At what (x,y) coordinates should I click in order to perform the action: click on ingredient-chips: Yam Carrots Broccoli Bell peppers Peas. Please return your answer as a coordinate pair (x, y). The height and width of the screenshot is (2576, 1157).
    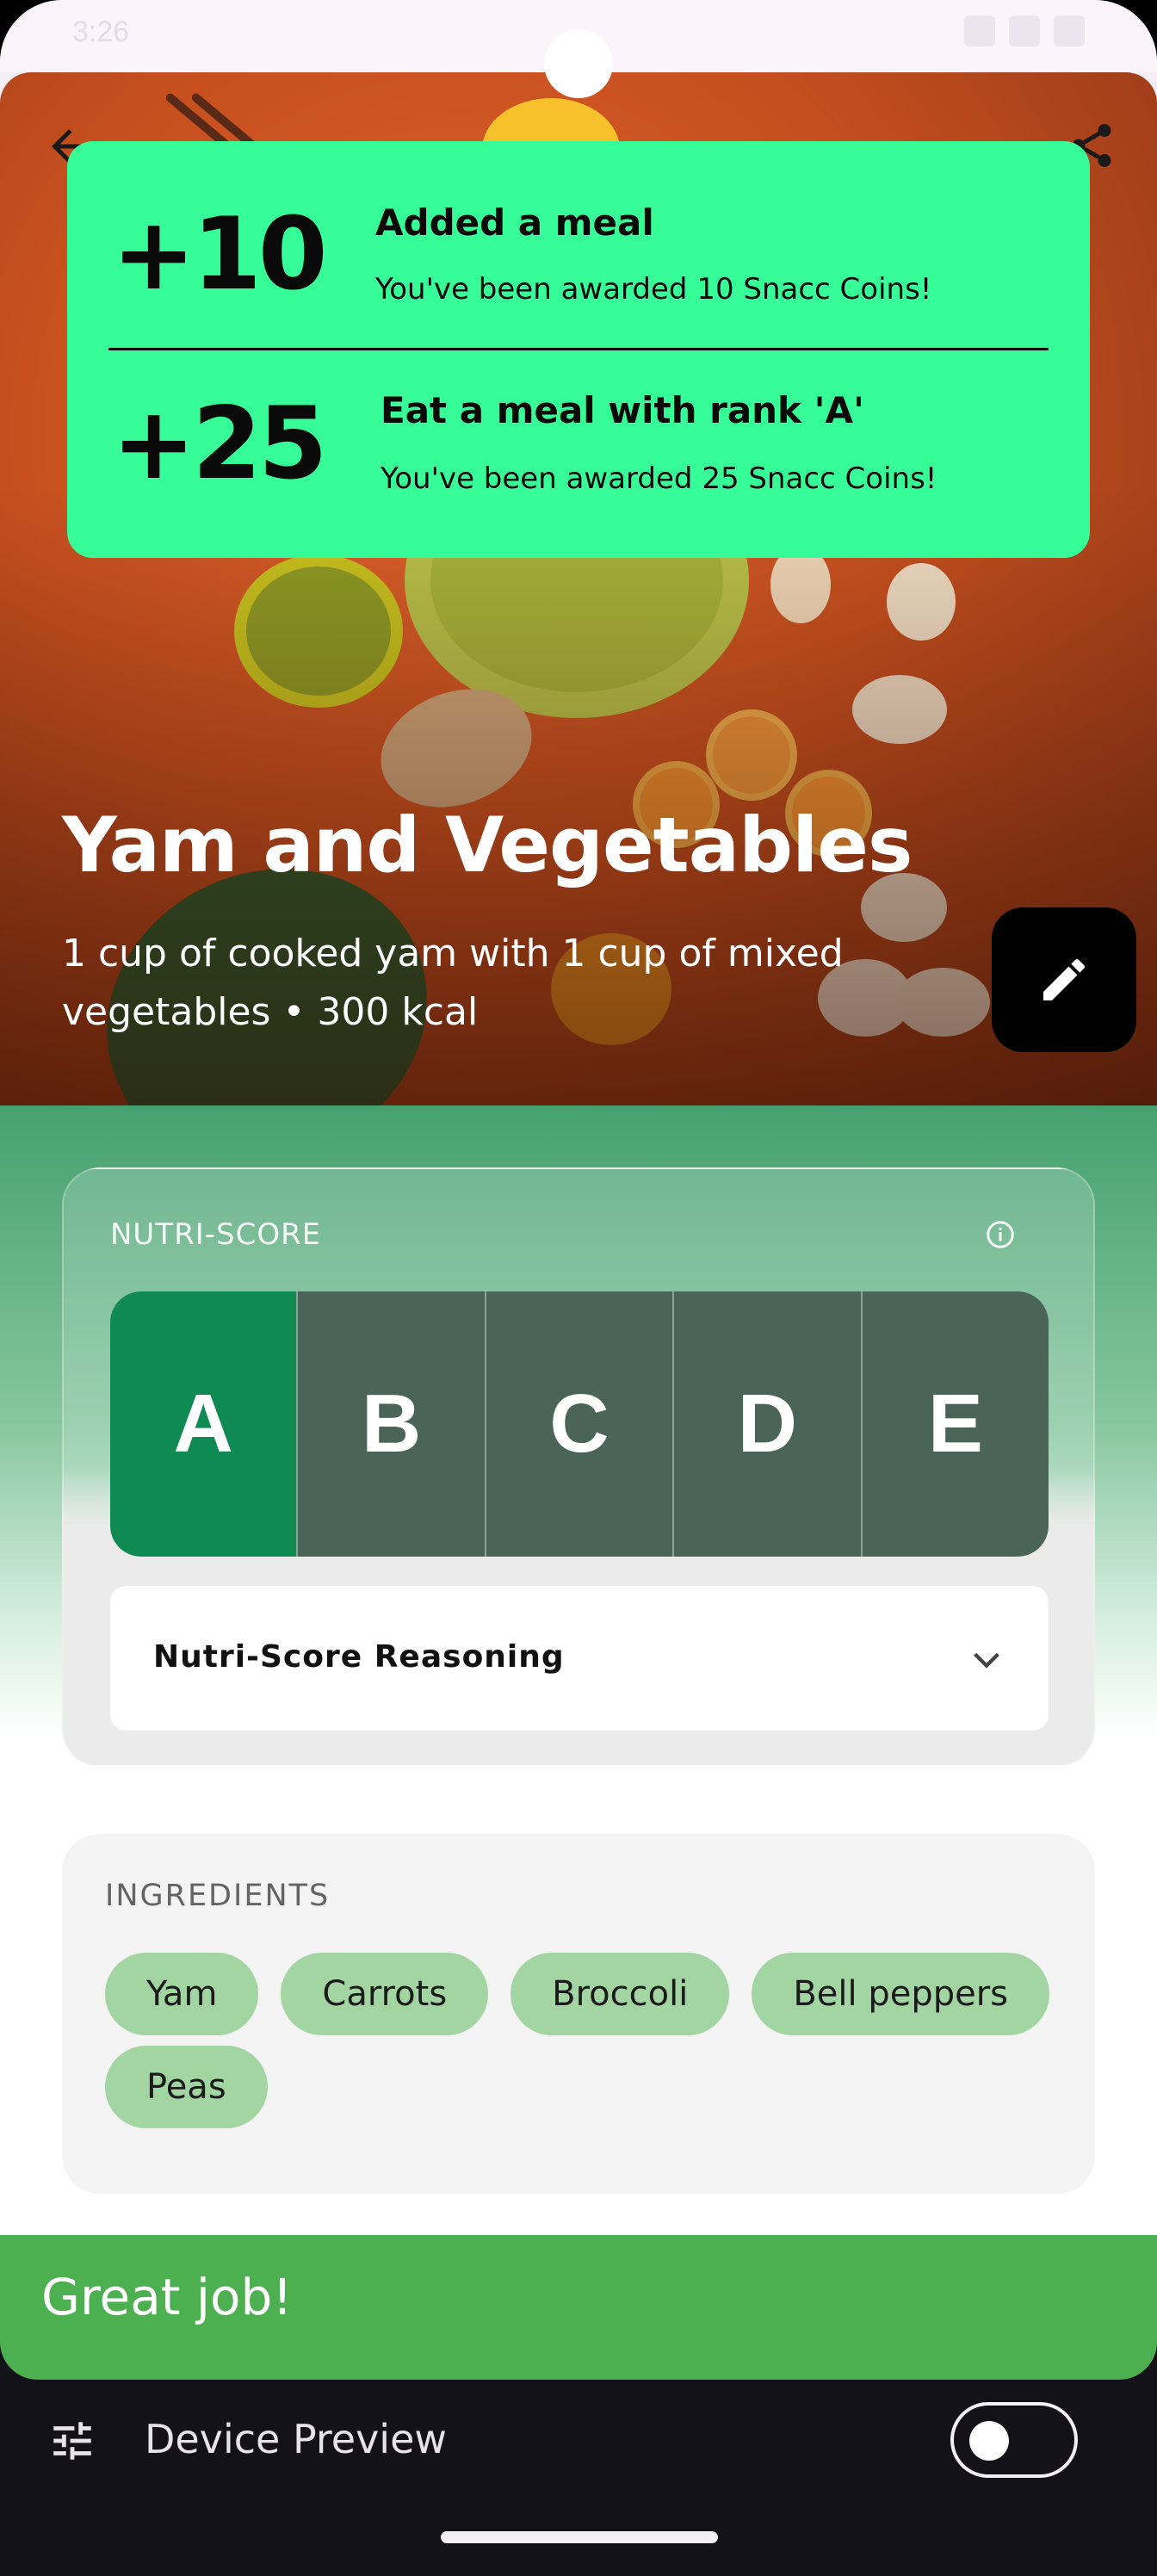
    Looking at the image, I should click on (583, 2041).